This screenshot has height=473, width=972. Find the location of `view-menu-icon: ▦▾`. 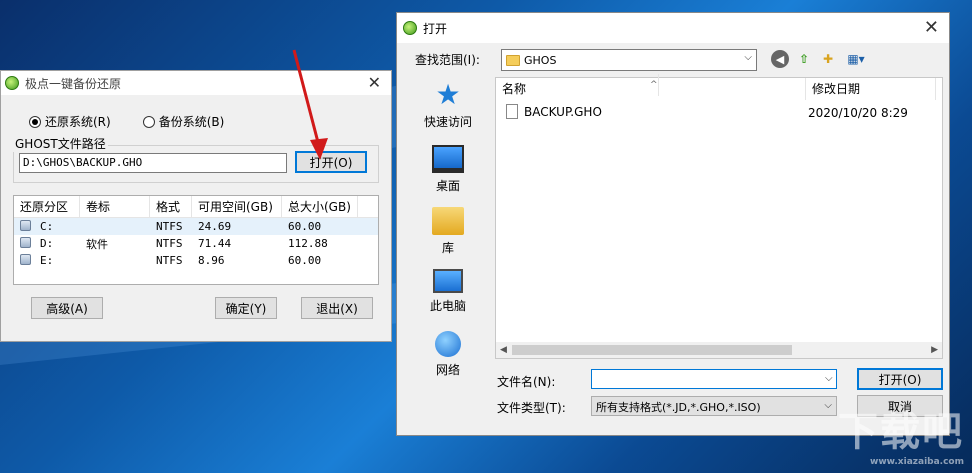

view-menu-icon: ▦▾ is located at coordinates (856, 59).